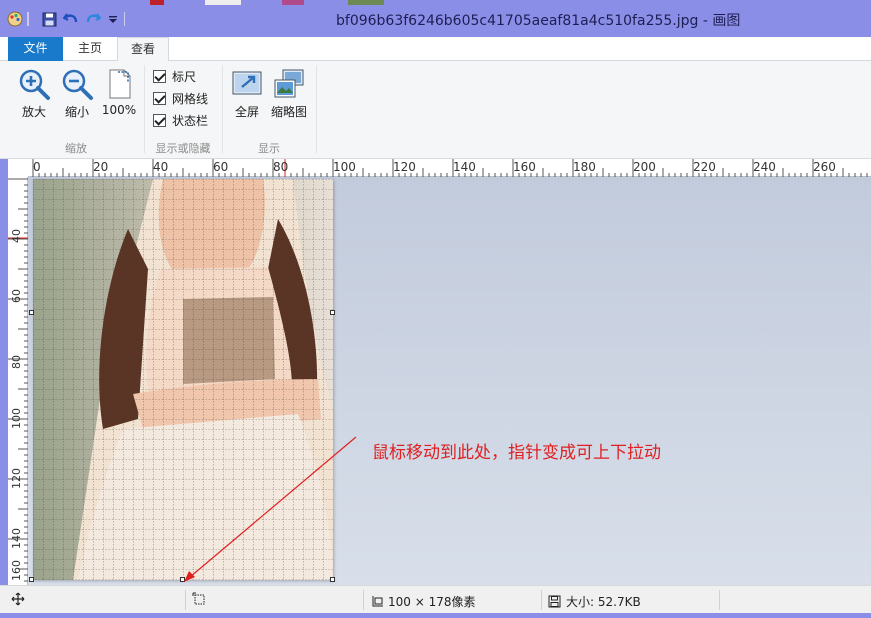  Describe the element at coordinates (37, 167) in the screenshot. I see `hruler-label: 0` at that location.